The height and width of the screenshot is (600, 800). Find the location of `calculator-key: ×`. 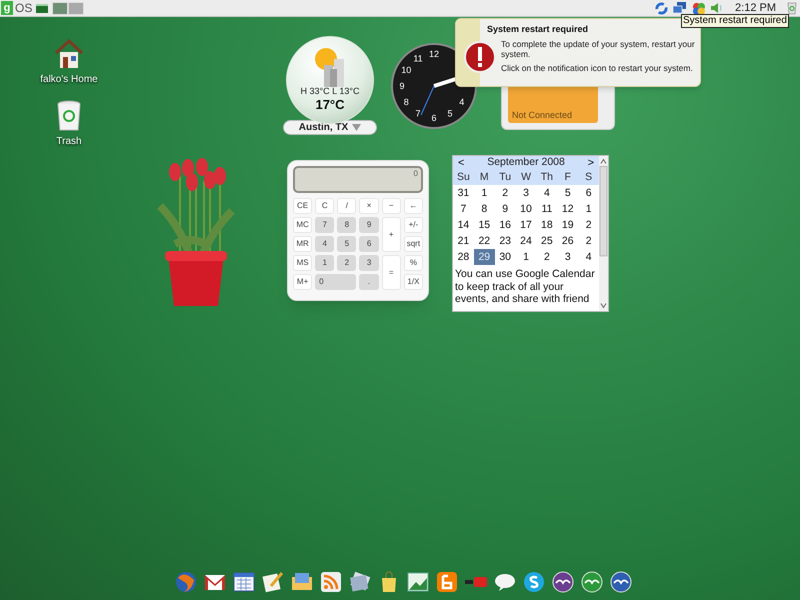

calculator-key: × is located at coordinates (369, 206).